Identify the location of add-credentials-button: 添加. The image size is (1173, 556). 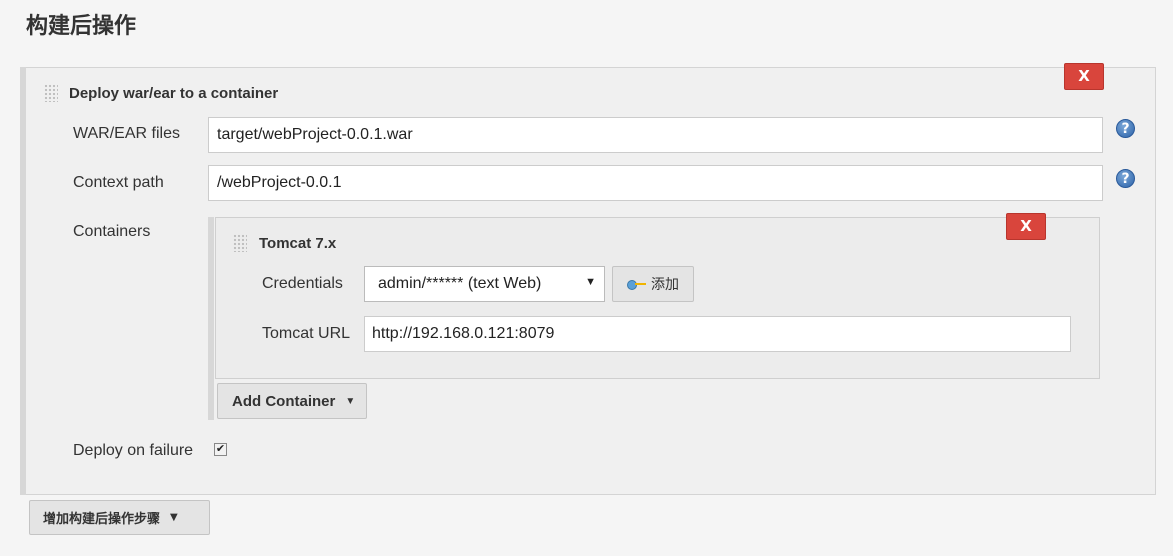
(653, 284).